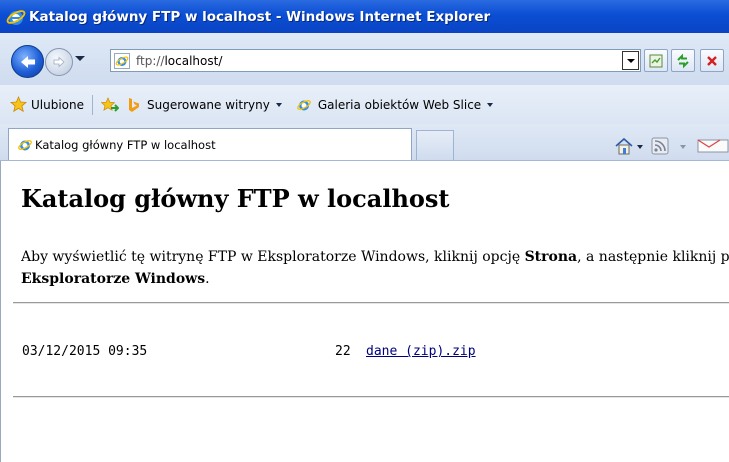  I want to click on mail-icon, so click(713, 146).